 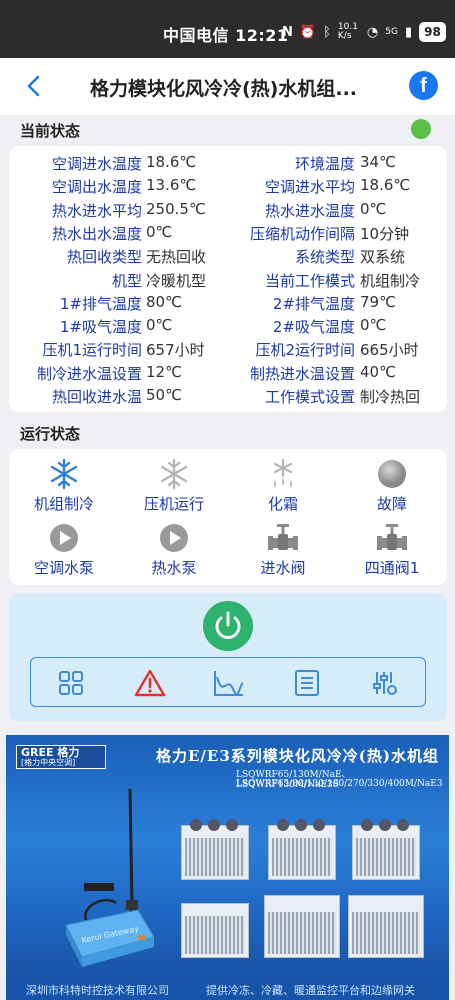 I want to click on status-label: 系统类型, so click(x=324, y=257).